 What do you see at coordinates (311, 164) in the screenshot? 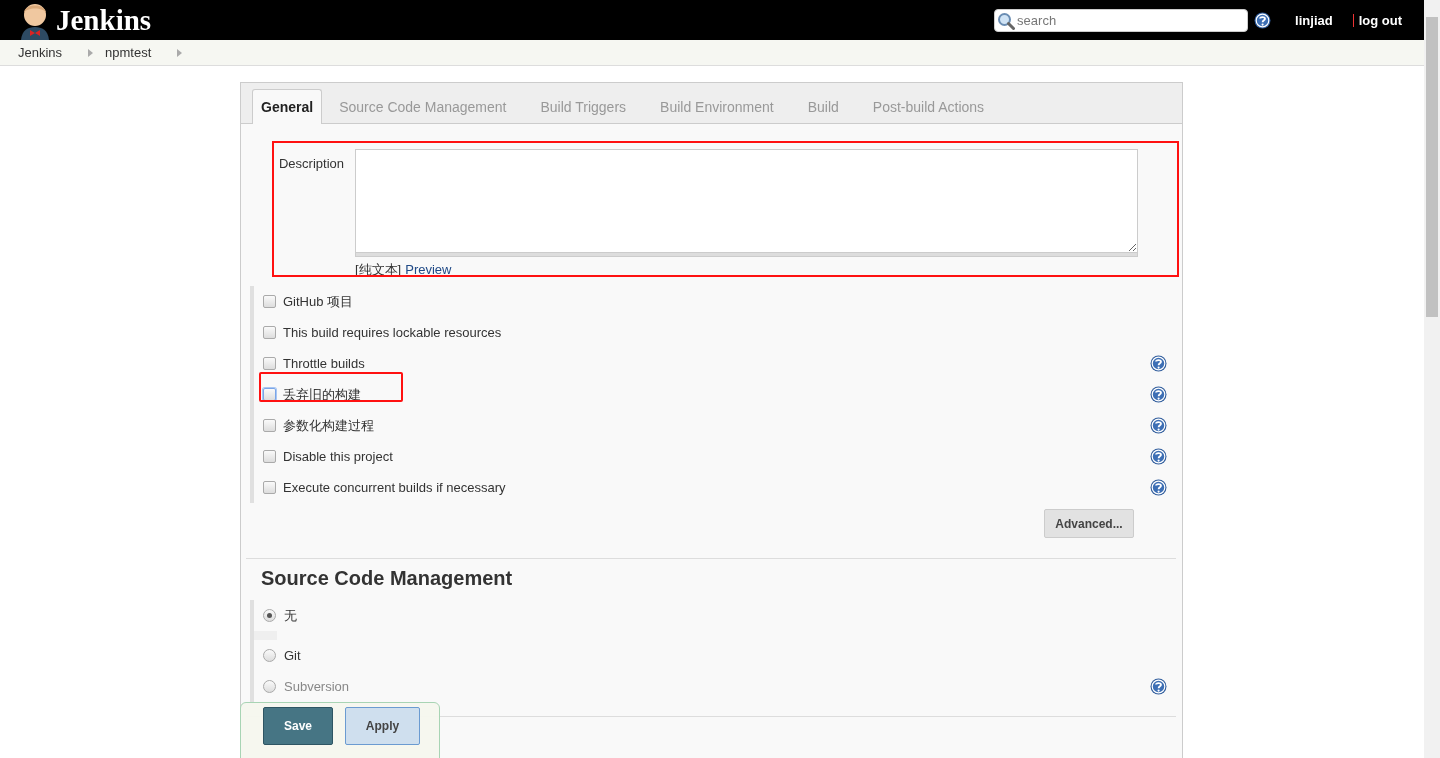
I see `field-label: Description` at bounding box center [311, 164].